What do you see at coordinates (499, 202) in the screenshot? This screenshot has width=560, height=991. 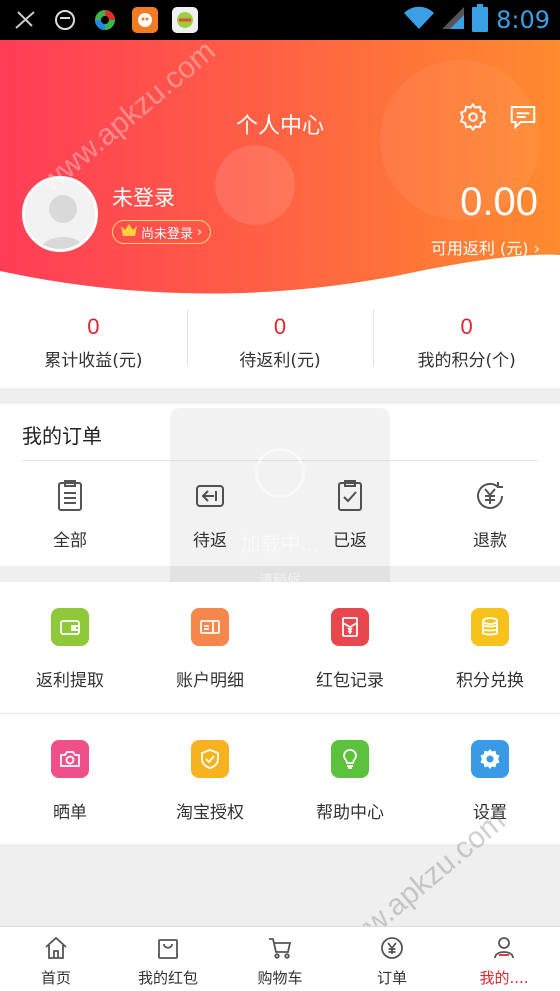 I see `available-rebate-amount: 0.00` at bounding box center [499, 202].